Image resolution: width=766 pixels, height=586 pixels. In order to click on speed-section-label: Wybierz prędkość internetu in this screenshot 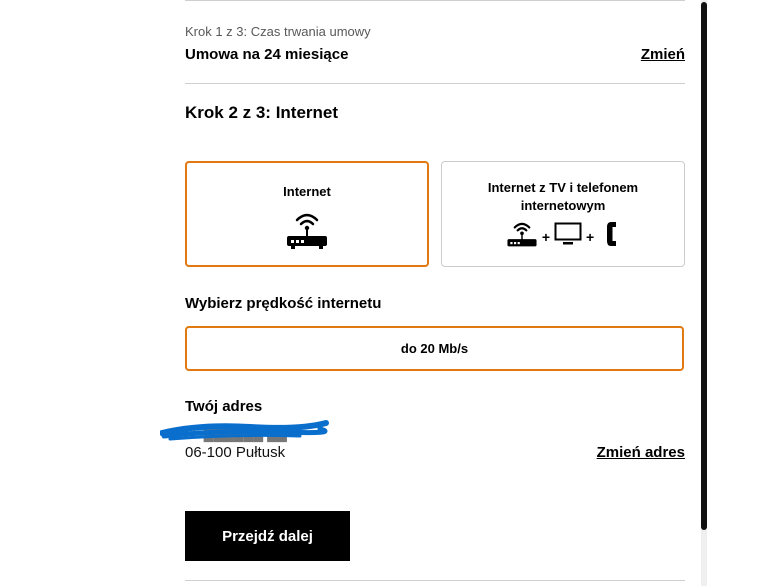, I will do `click(283, 303)`.